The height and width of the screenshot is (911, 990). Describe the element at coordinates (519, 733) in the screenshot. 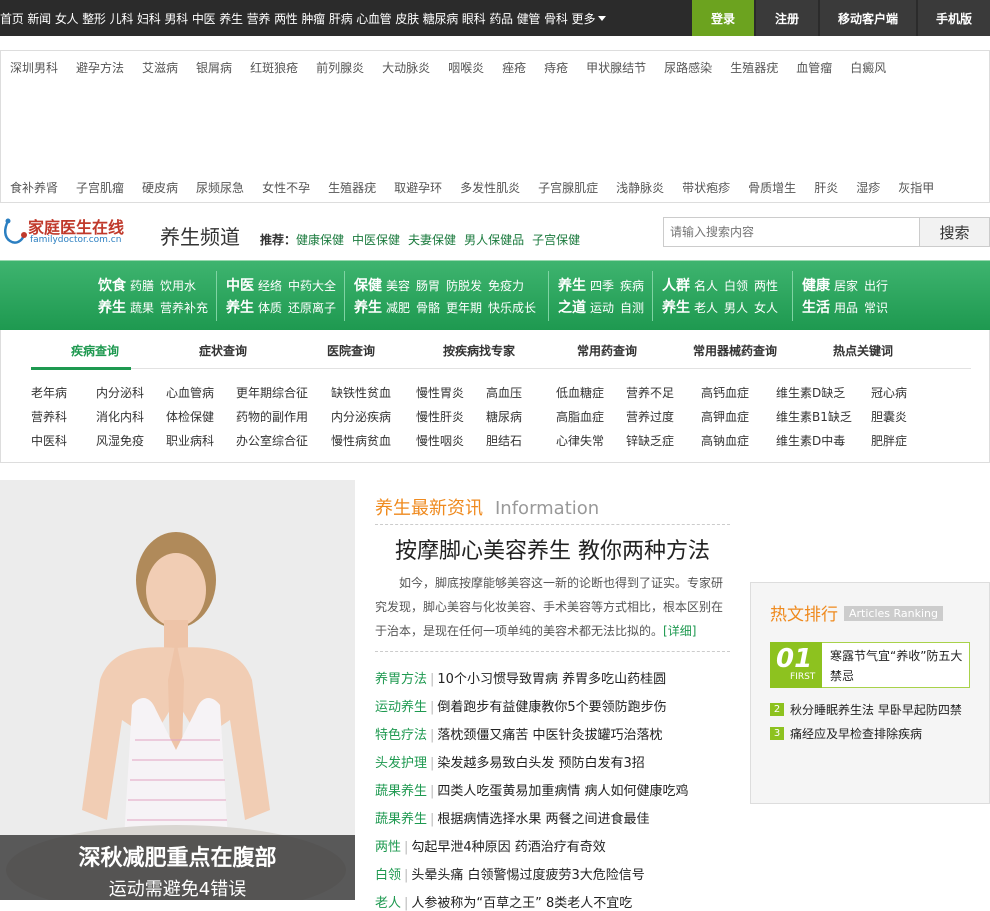

I see `news-item: 特色疗法 | 落枕颈僵又痛苦 中医针灸拔罐巧治落枕` at that location.